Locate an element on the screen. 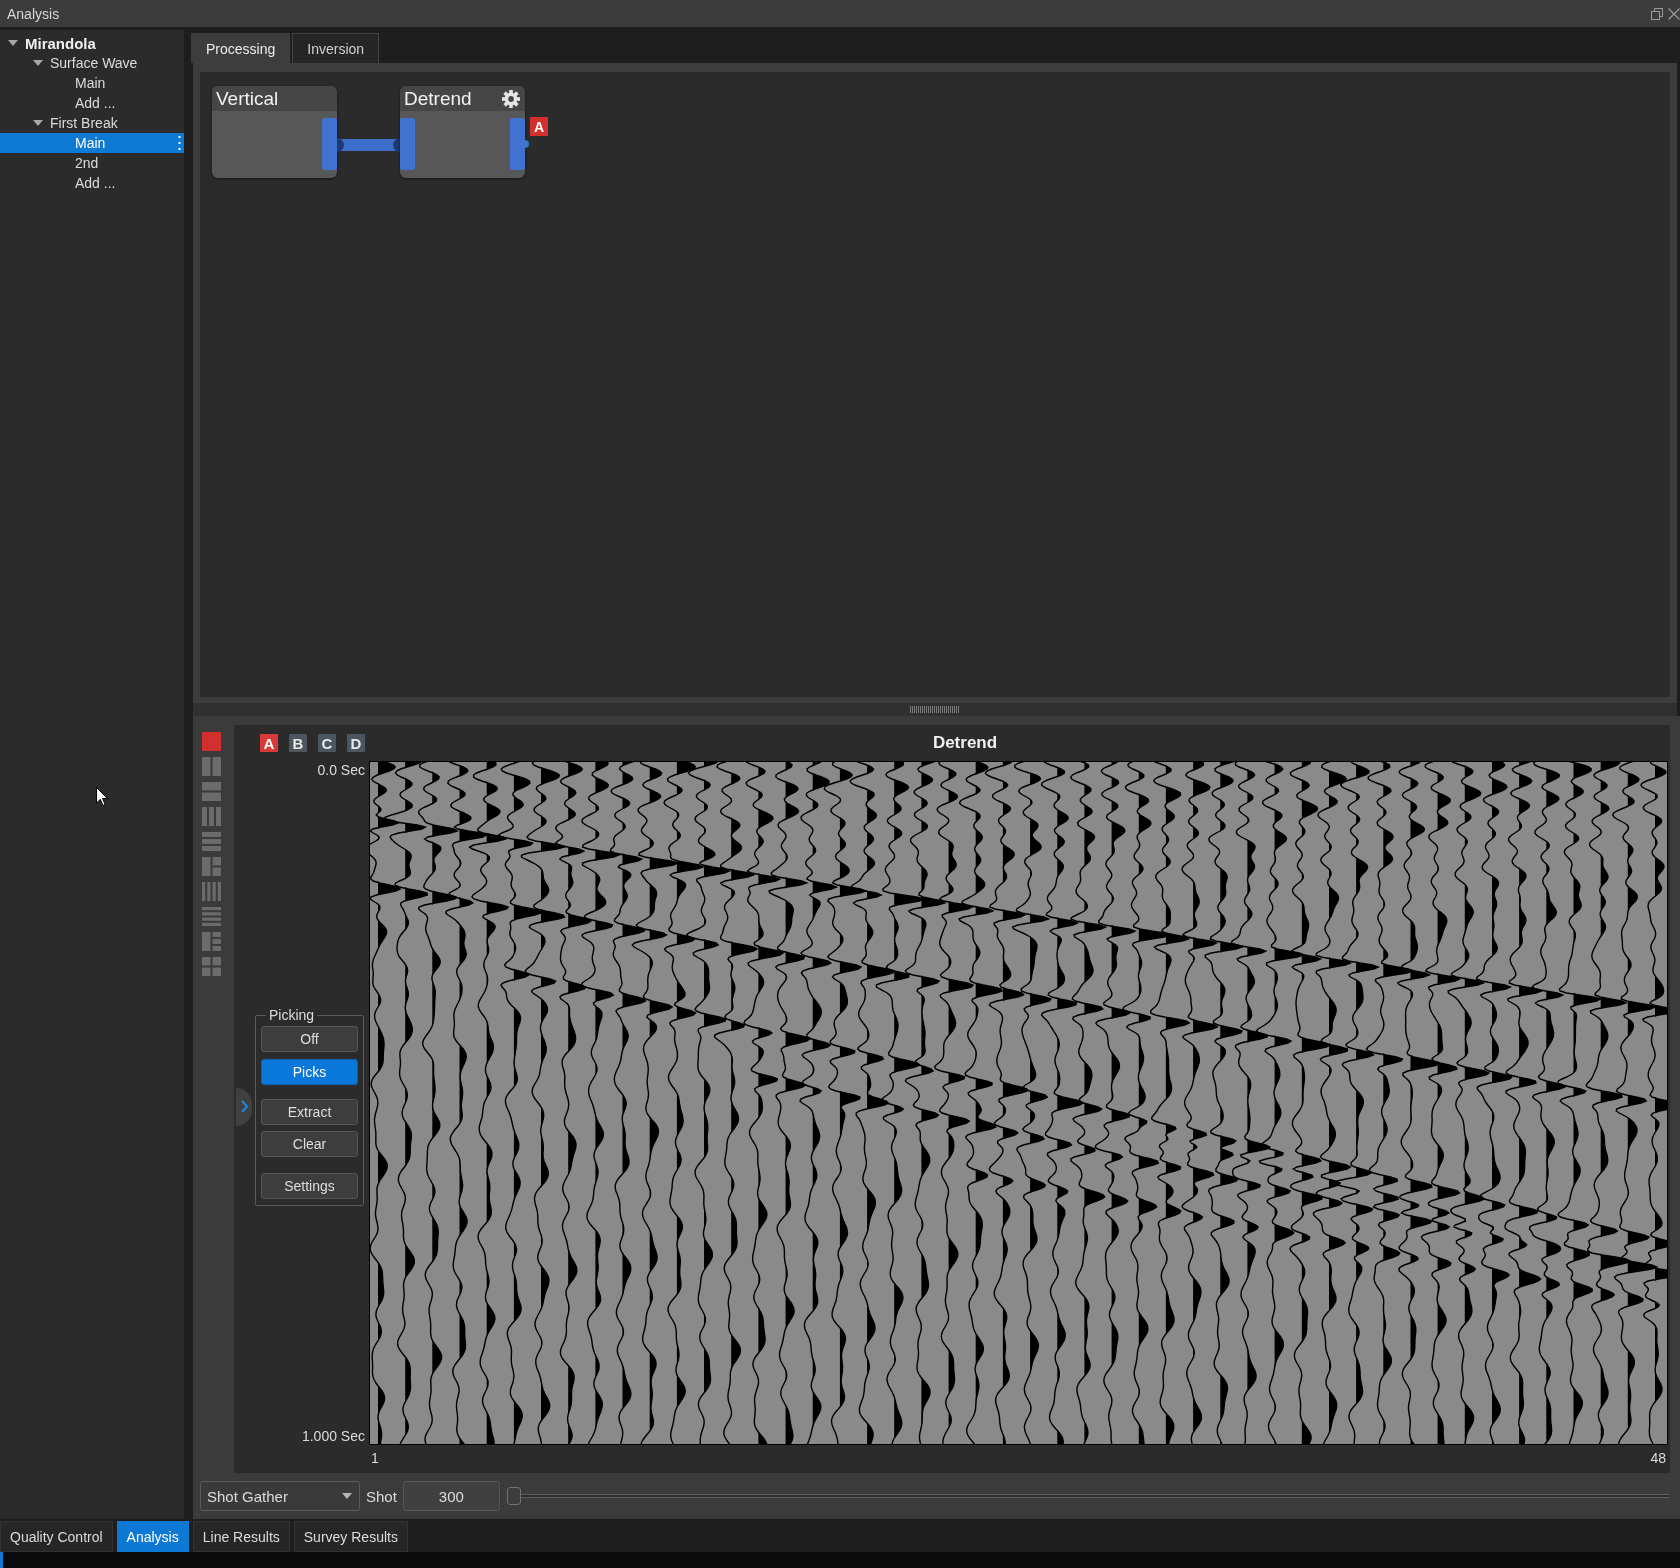 This screenshot has height=1568, width=1680. two-column-icon is located at coordinates (211, 766).